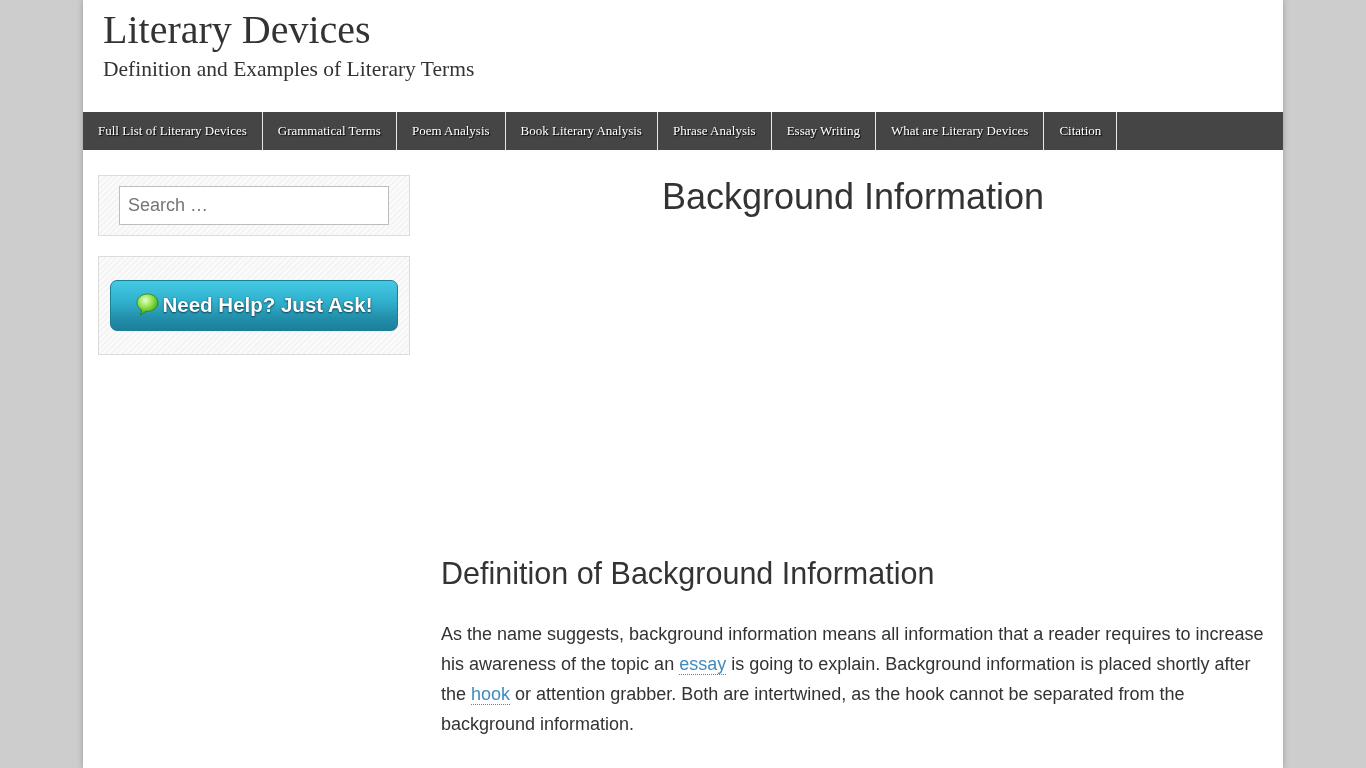 Image resolution: width=1366 pixels, height=768 pixels. I want to click on nav-link: Poem Analysis, so click(451, 131).